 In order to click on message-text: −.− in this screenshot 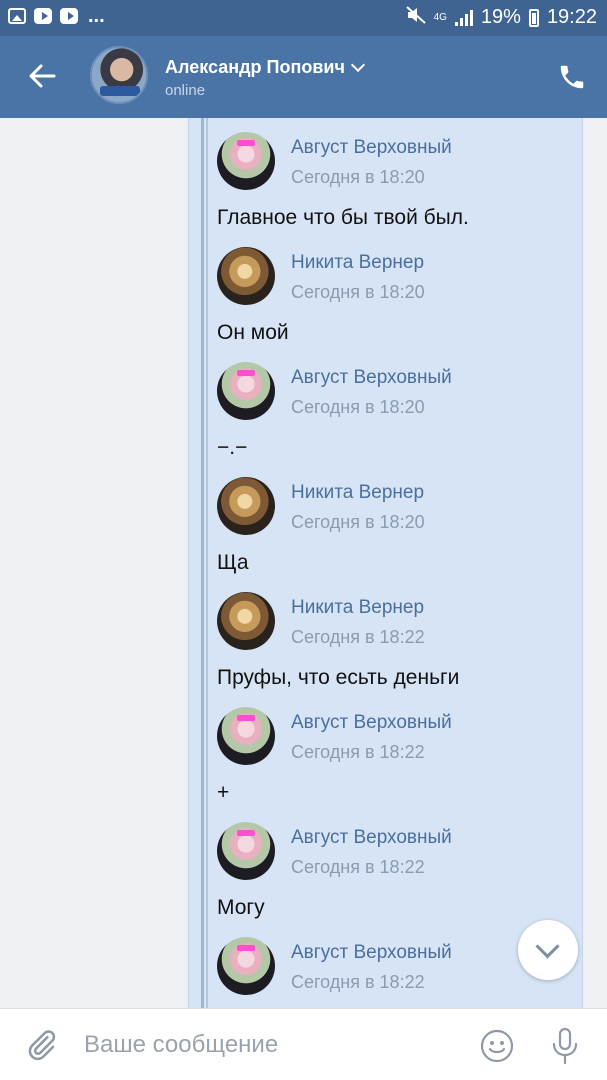, I will do `click(232, 447)`.